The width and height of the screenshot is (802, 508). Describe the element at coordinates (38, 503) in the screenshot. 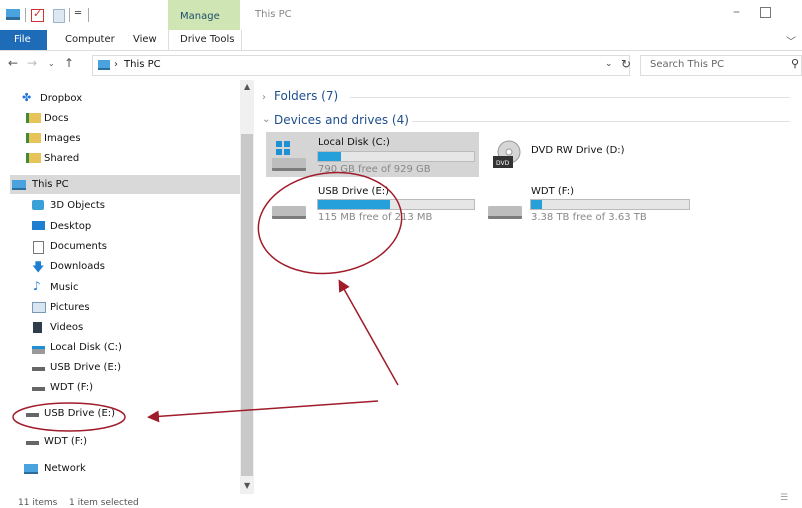

I see `status-item-count: 11 items` at that location.